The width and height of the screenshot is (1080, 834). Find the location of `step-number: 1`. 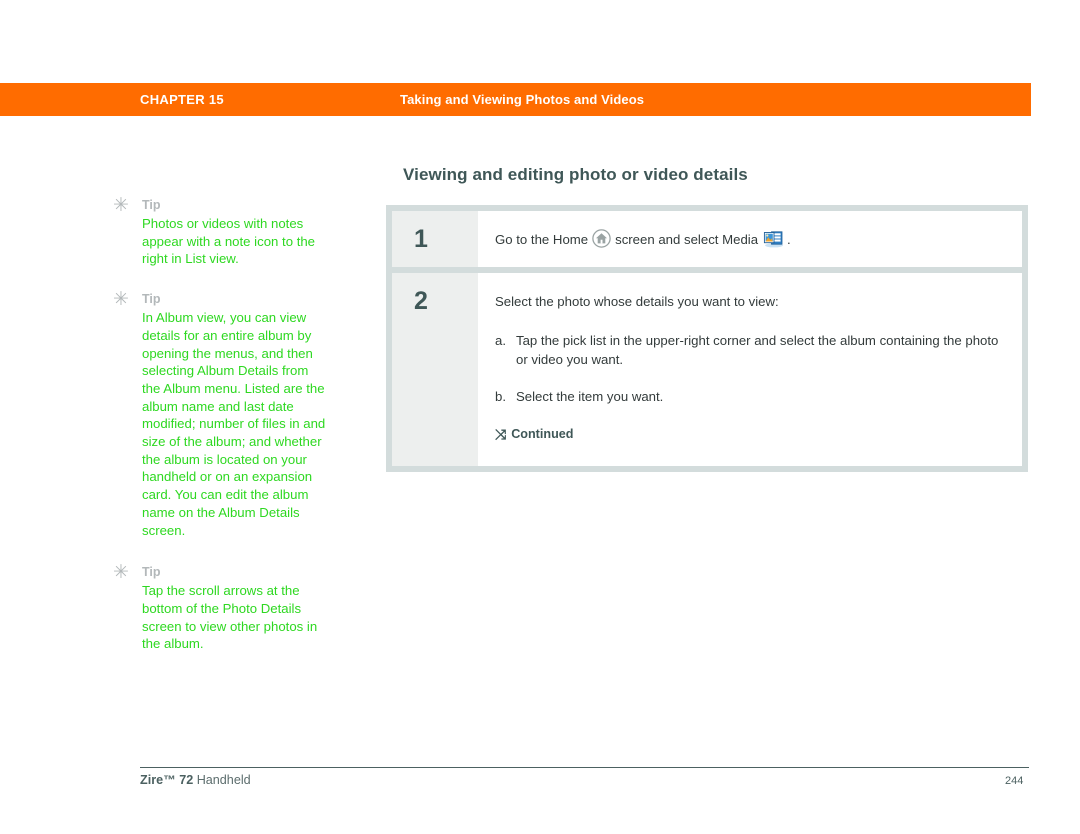

step-number: 1 is located at coordinates (435, 239).